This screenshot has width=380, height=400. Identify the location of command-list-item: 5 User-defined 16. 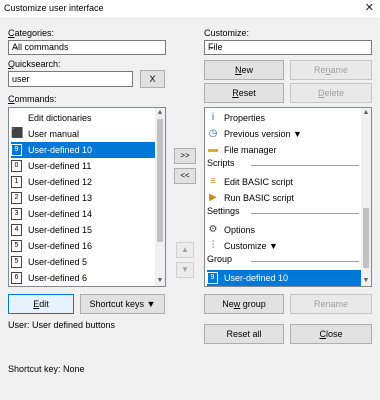
(83, 246).